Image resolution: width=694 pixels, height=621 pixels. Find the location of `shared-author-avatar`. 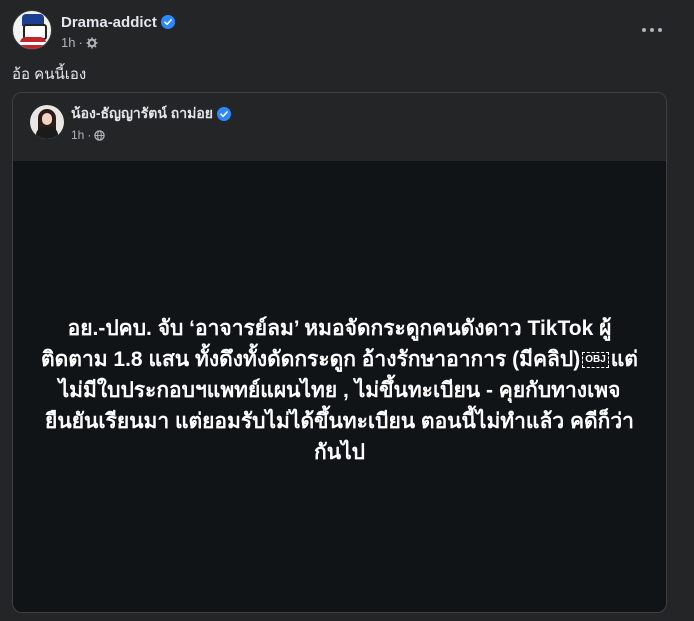

shared-author-avatar is located at coordinates (47, 122).